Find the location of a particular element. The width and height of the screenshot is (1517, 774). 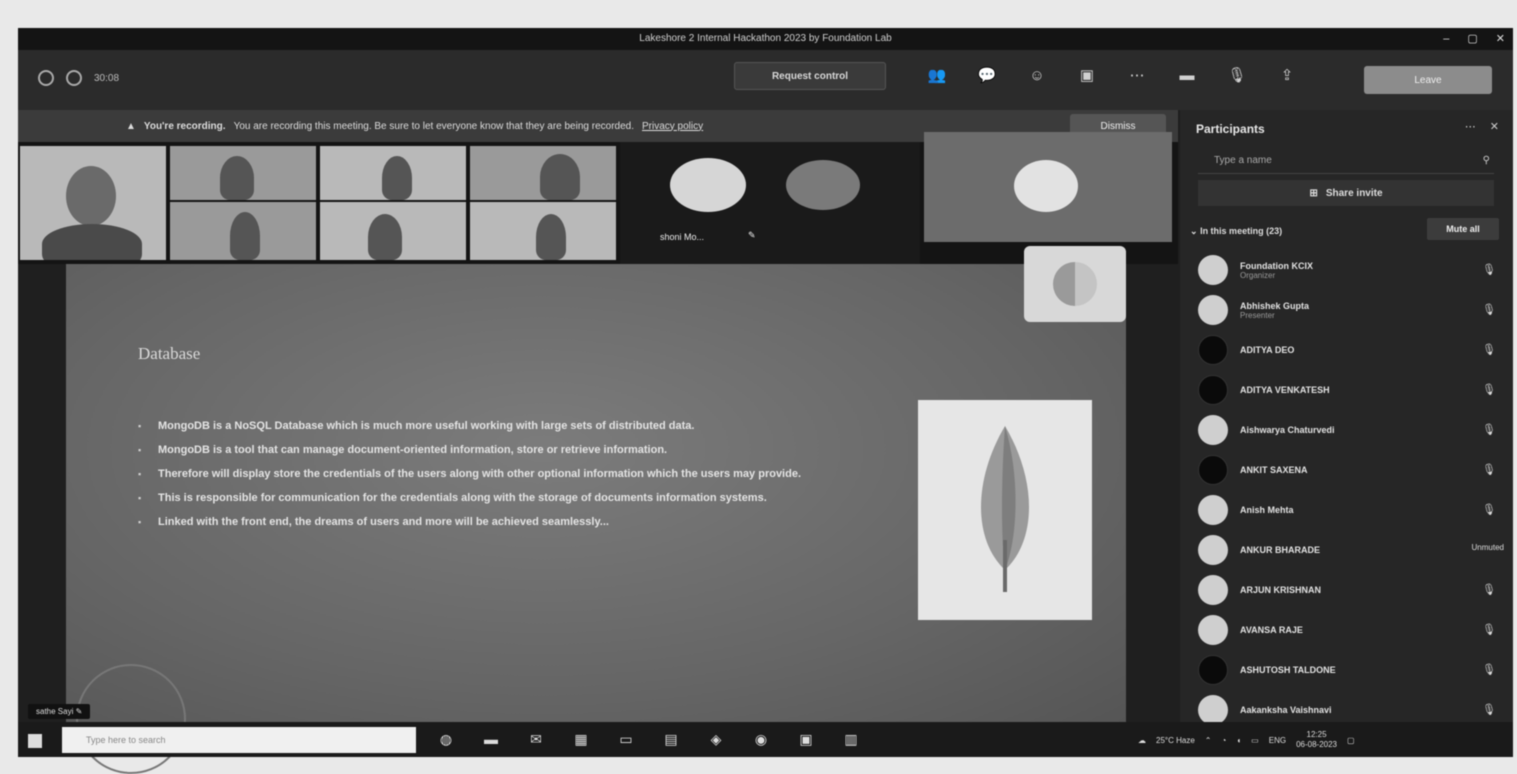

file-explorer-icon: ▬ is located at coordinates (491, 739).